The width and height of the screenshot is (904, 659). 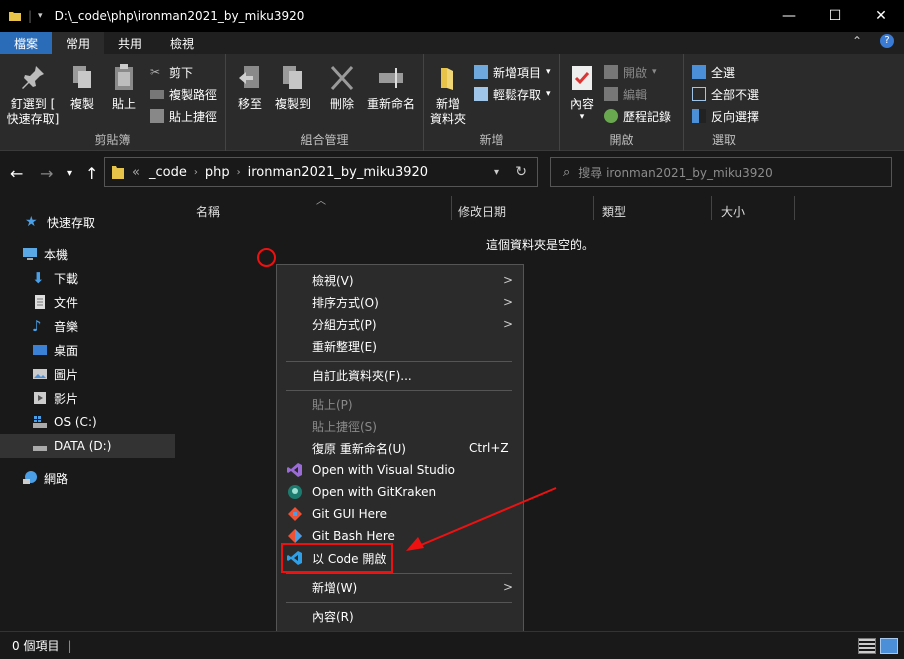 I want to click on sidebar-item-music: ♪ 音樂, so click(x=87, y=326).